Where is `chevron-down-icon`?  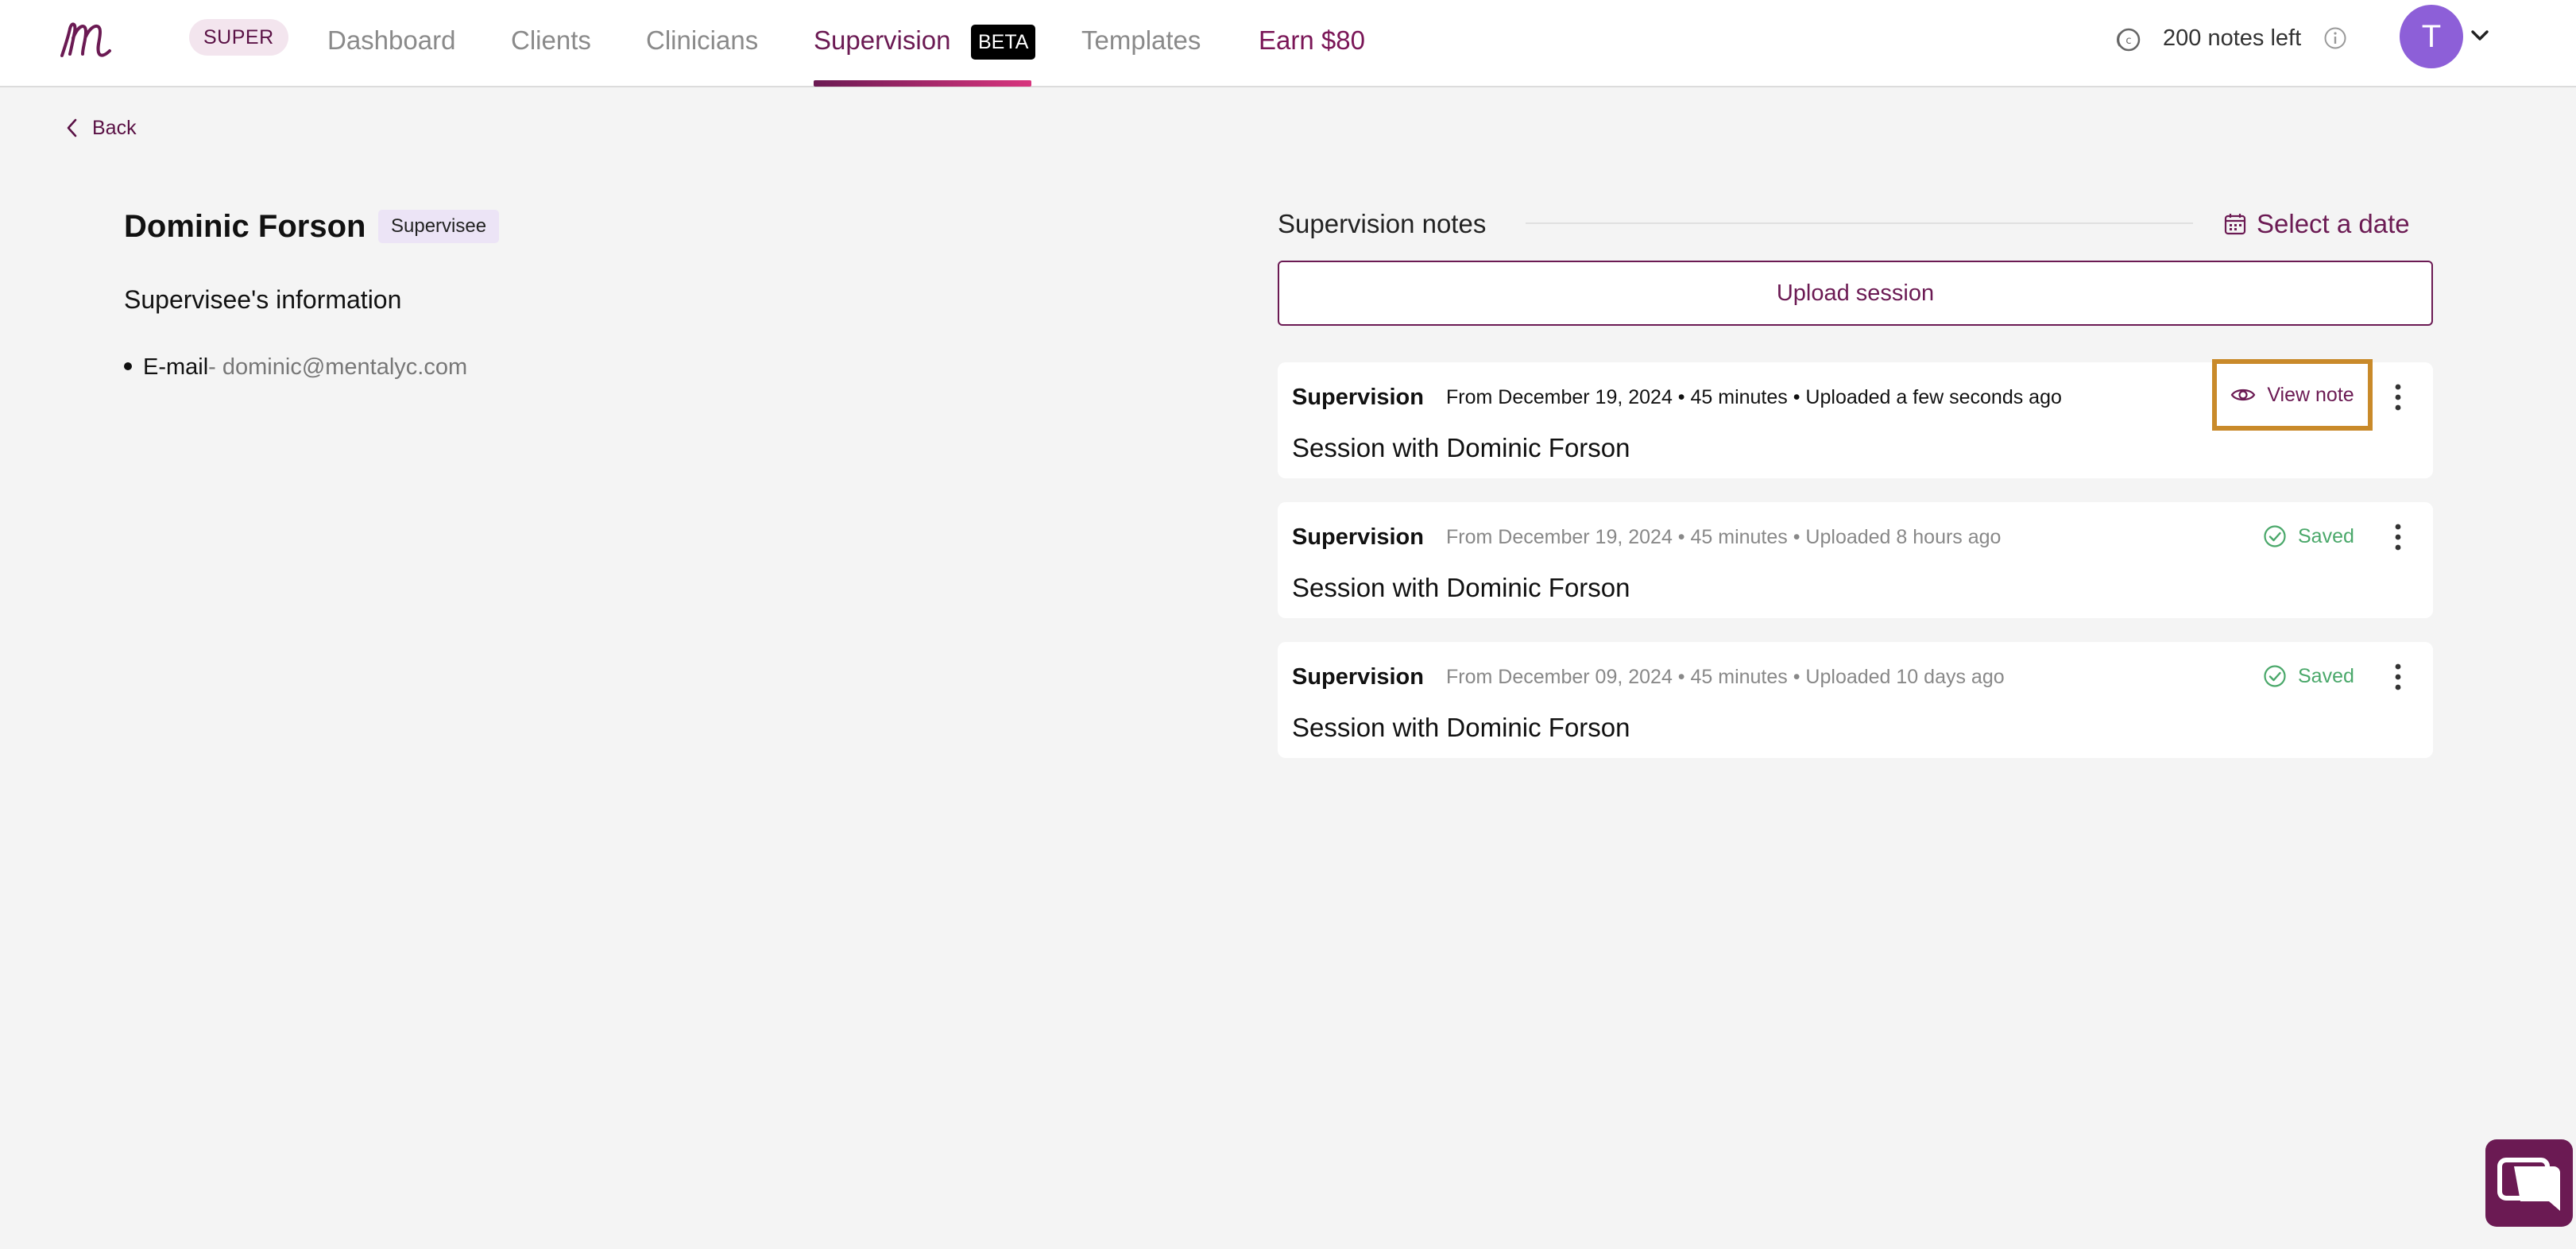 chevron-down-icon is located at coordinates (2480, 35).